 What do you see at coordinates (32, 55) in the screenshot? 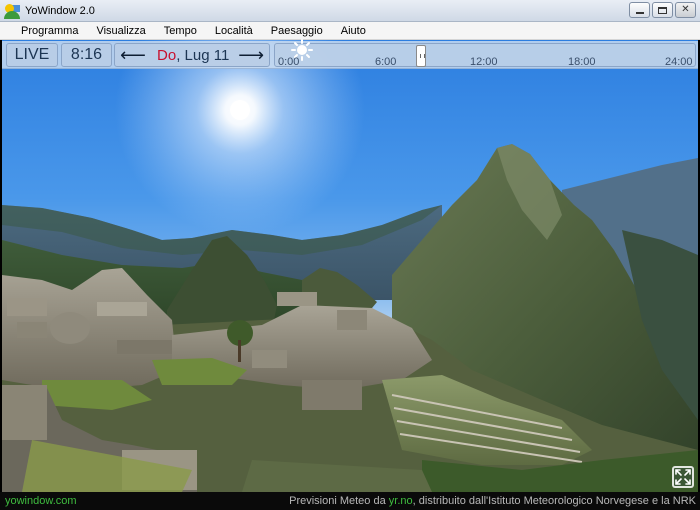
I see `live-button: LIVE` at bounding box center [32, 55].